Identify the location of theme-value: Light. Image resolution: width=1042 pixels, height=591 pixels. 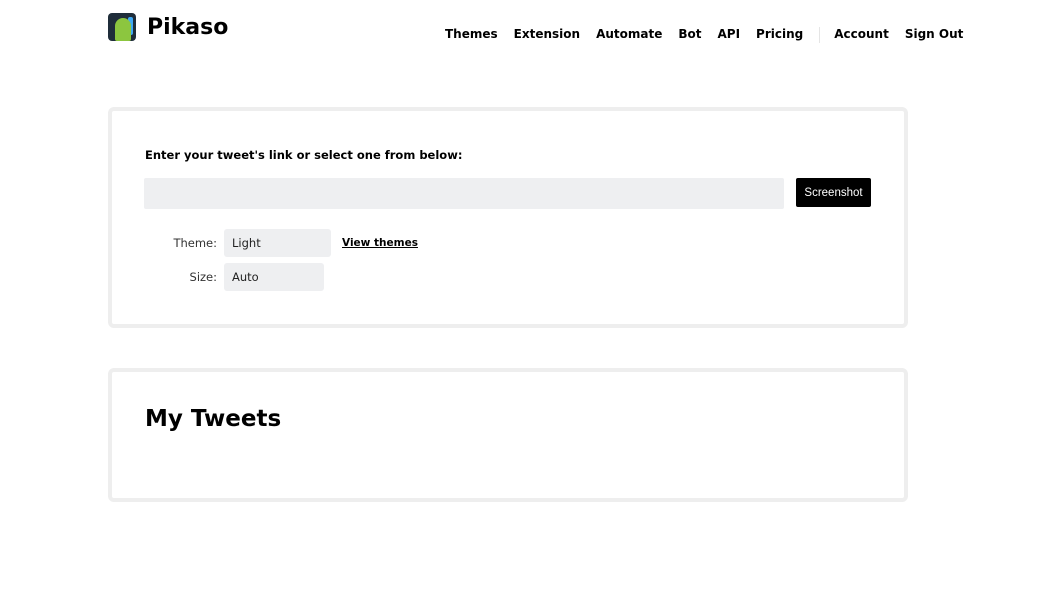
(246, 243).